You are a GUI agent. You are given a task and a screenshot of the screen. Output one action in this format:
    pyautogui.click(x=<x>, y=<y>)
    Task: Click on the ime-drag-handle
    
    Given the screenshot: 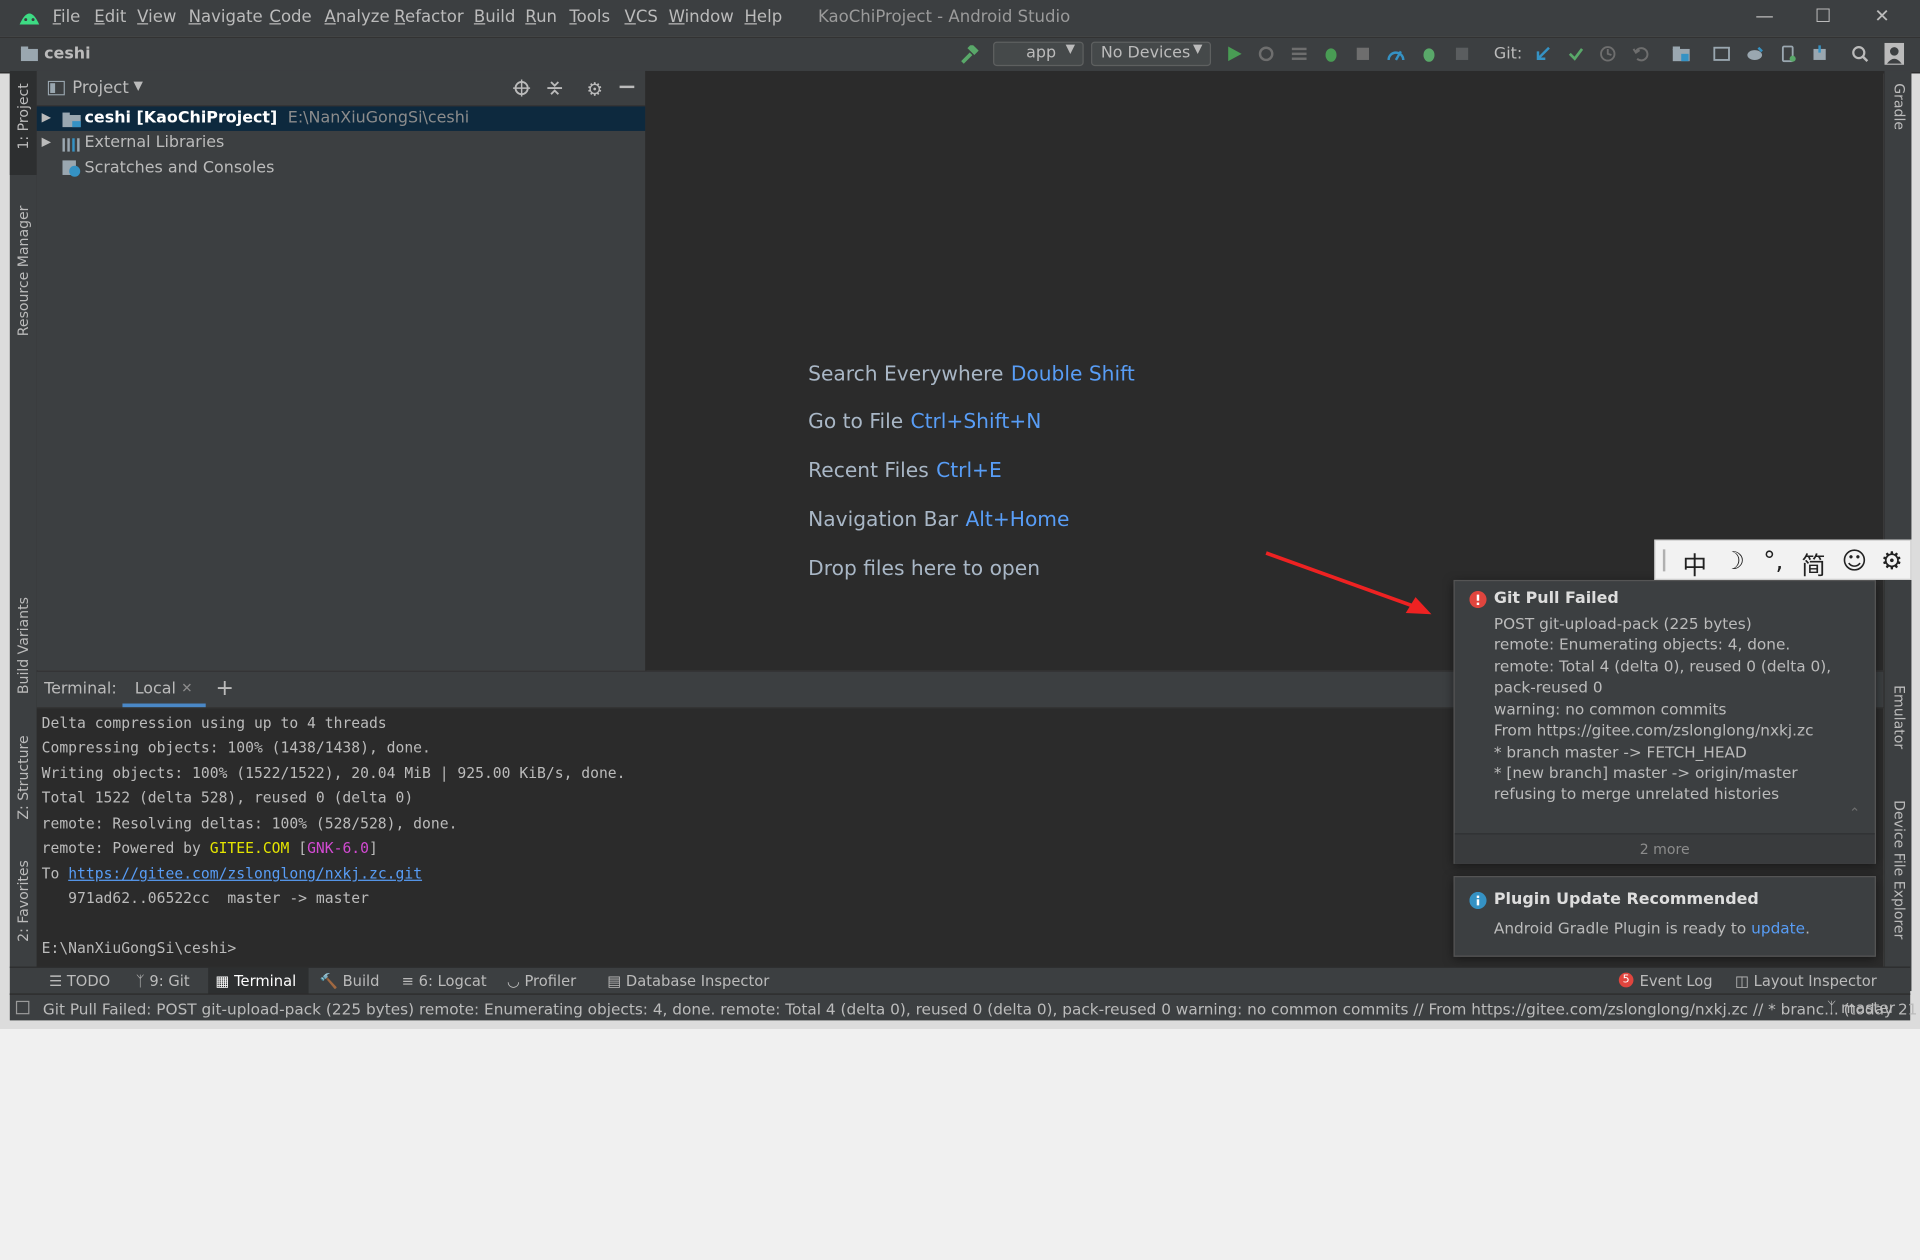 What is the action you would take?
    pyautogui.click(x=1664, y=560)
    